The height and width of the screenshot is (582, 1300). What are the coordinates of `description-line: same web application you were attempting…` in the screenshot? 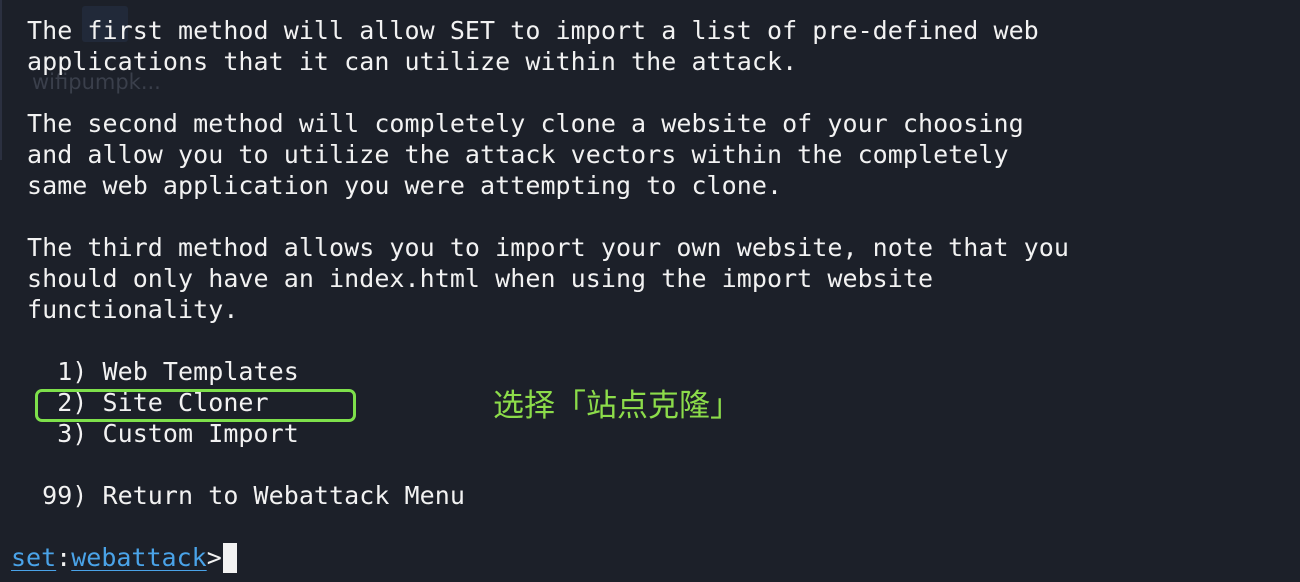 It's located at (405, 185).